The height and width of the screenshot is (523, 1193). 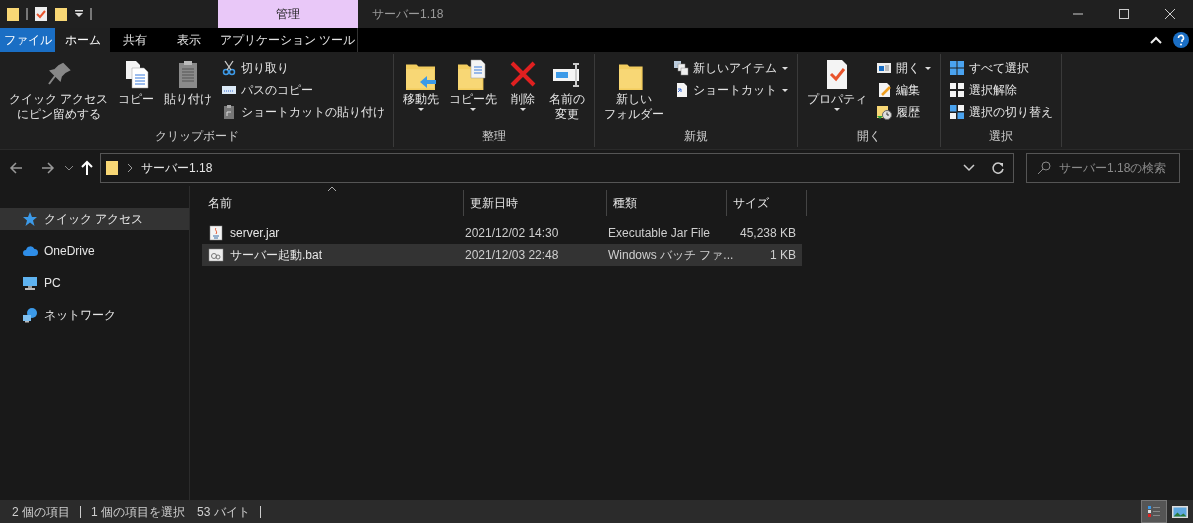 I want to click on refresh-icon, so click(x=998, y=168).